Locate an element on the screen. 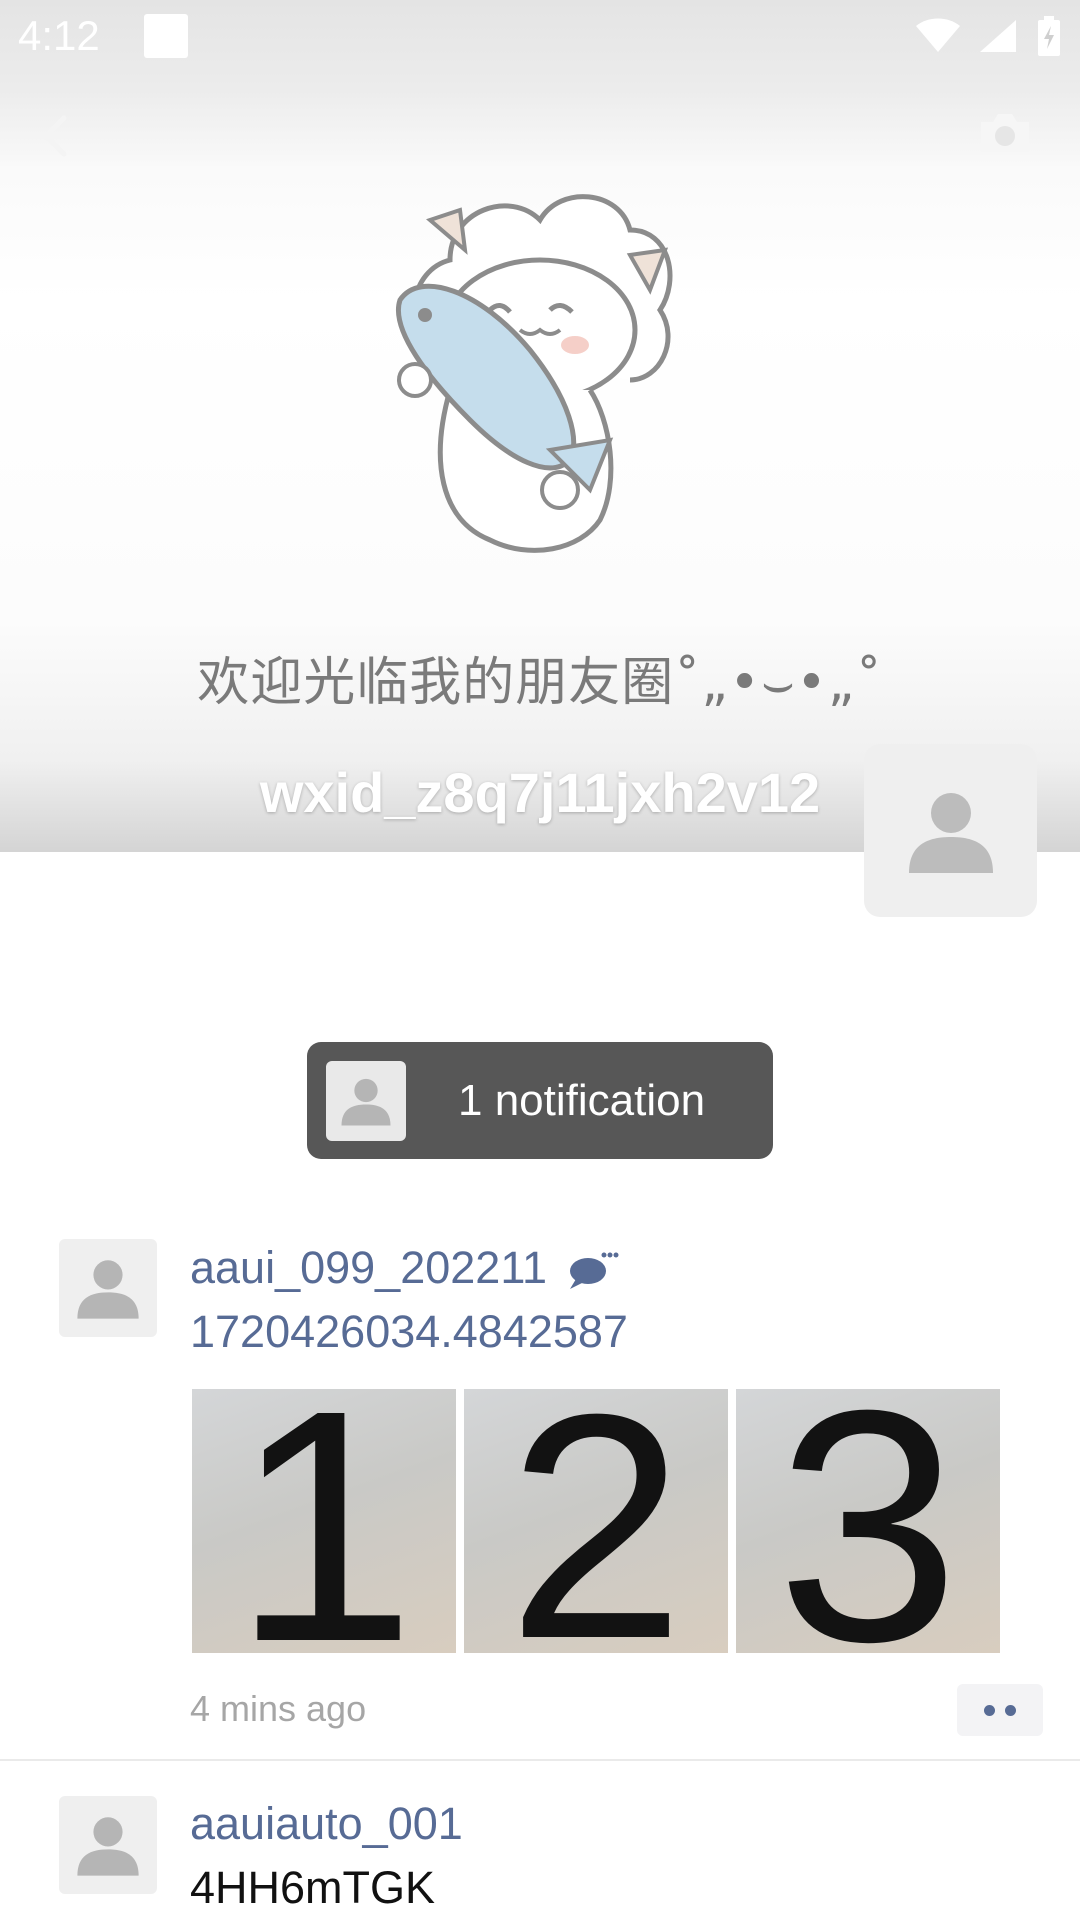  notification-pill: 1 notification is located at coordinates (540, 1100).